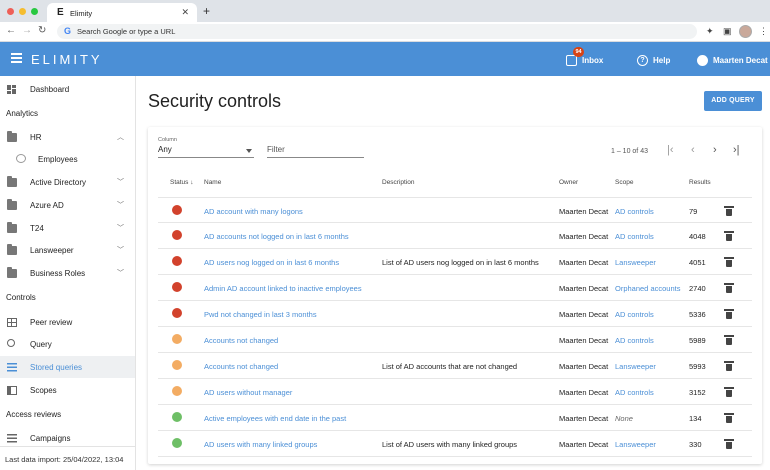 Image resolution: width=770 pixels, height=470 pixels. I want to click on column-header-results: Results, so click(700, 182).